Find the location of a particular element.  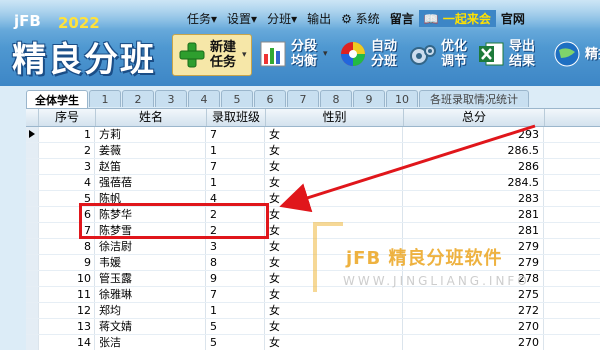

red-arrow-icon is located at coordinates (407, 168).